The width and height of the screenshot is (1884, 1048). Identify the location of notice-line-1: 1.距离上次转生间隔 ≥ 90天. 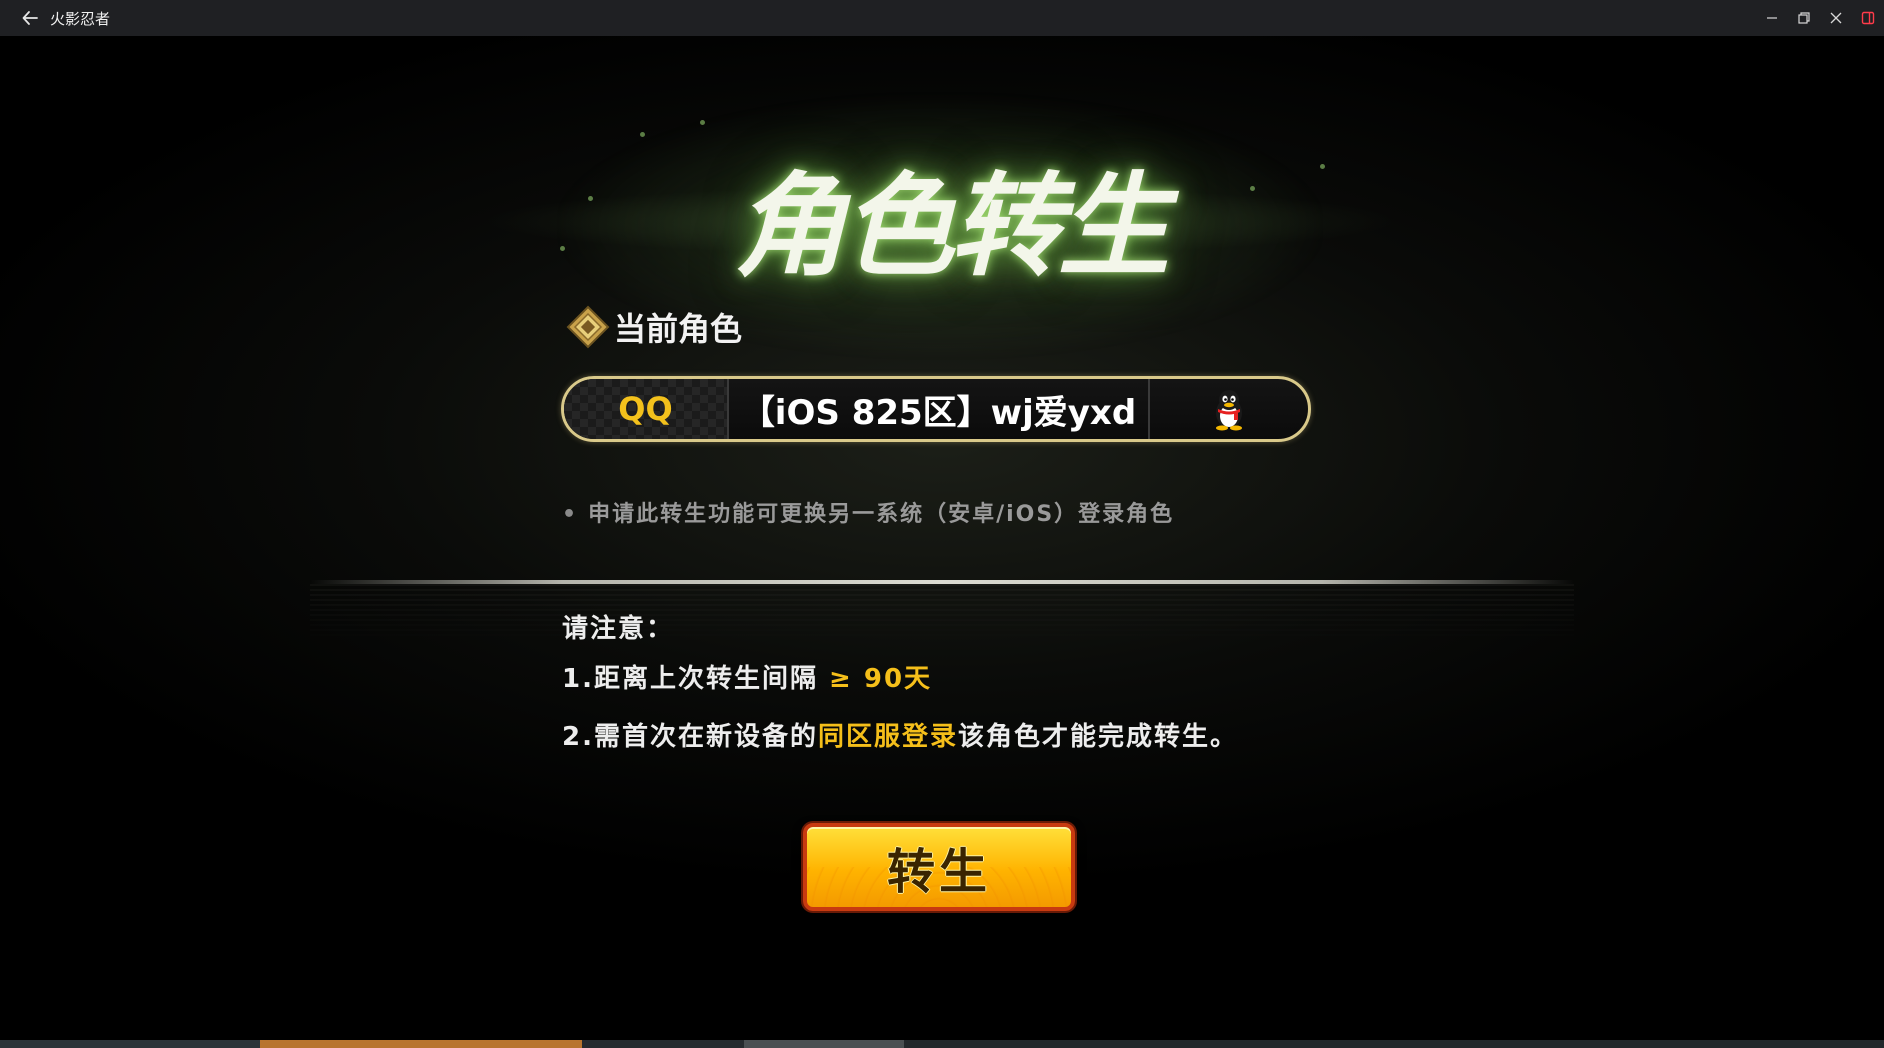
(747, 676).